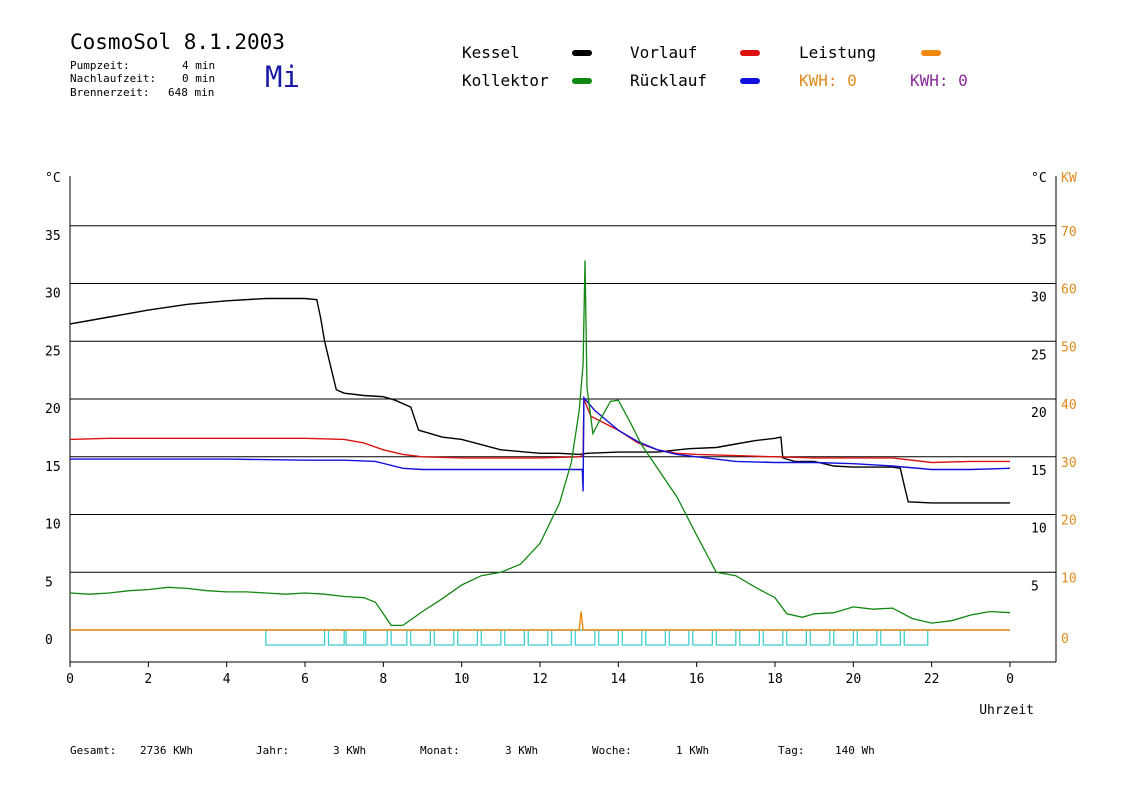 The image size is (1148, 812). I want to click on y-tick-label-left: 20, so click(53, 409).